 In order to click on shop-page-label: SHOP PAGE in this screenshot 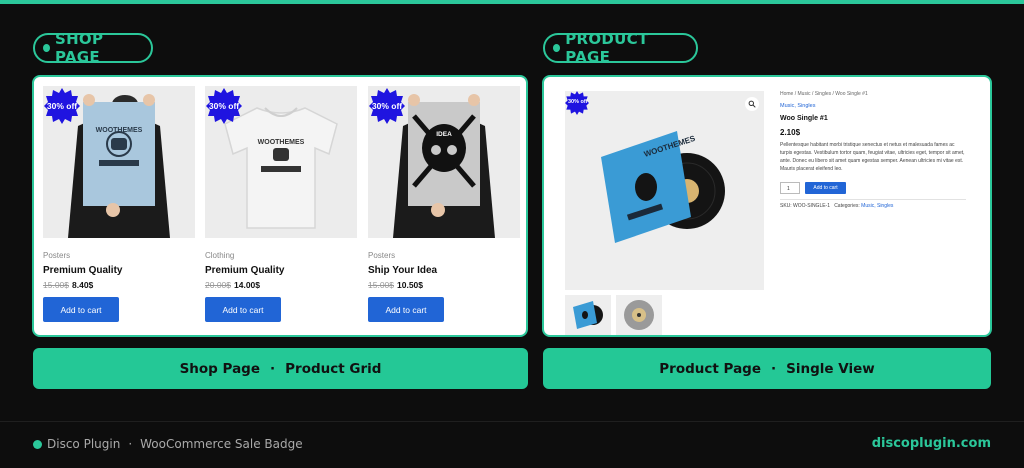, I will do `click(93, 48)`.